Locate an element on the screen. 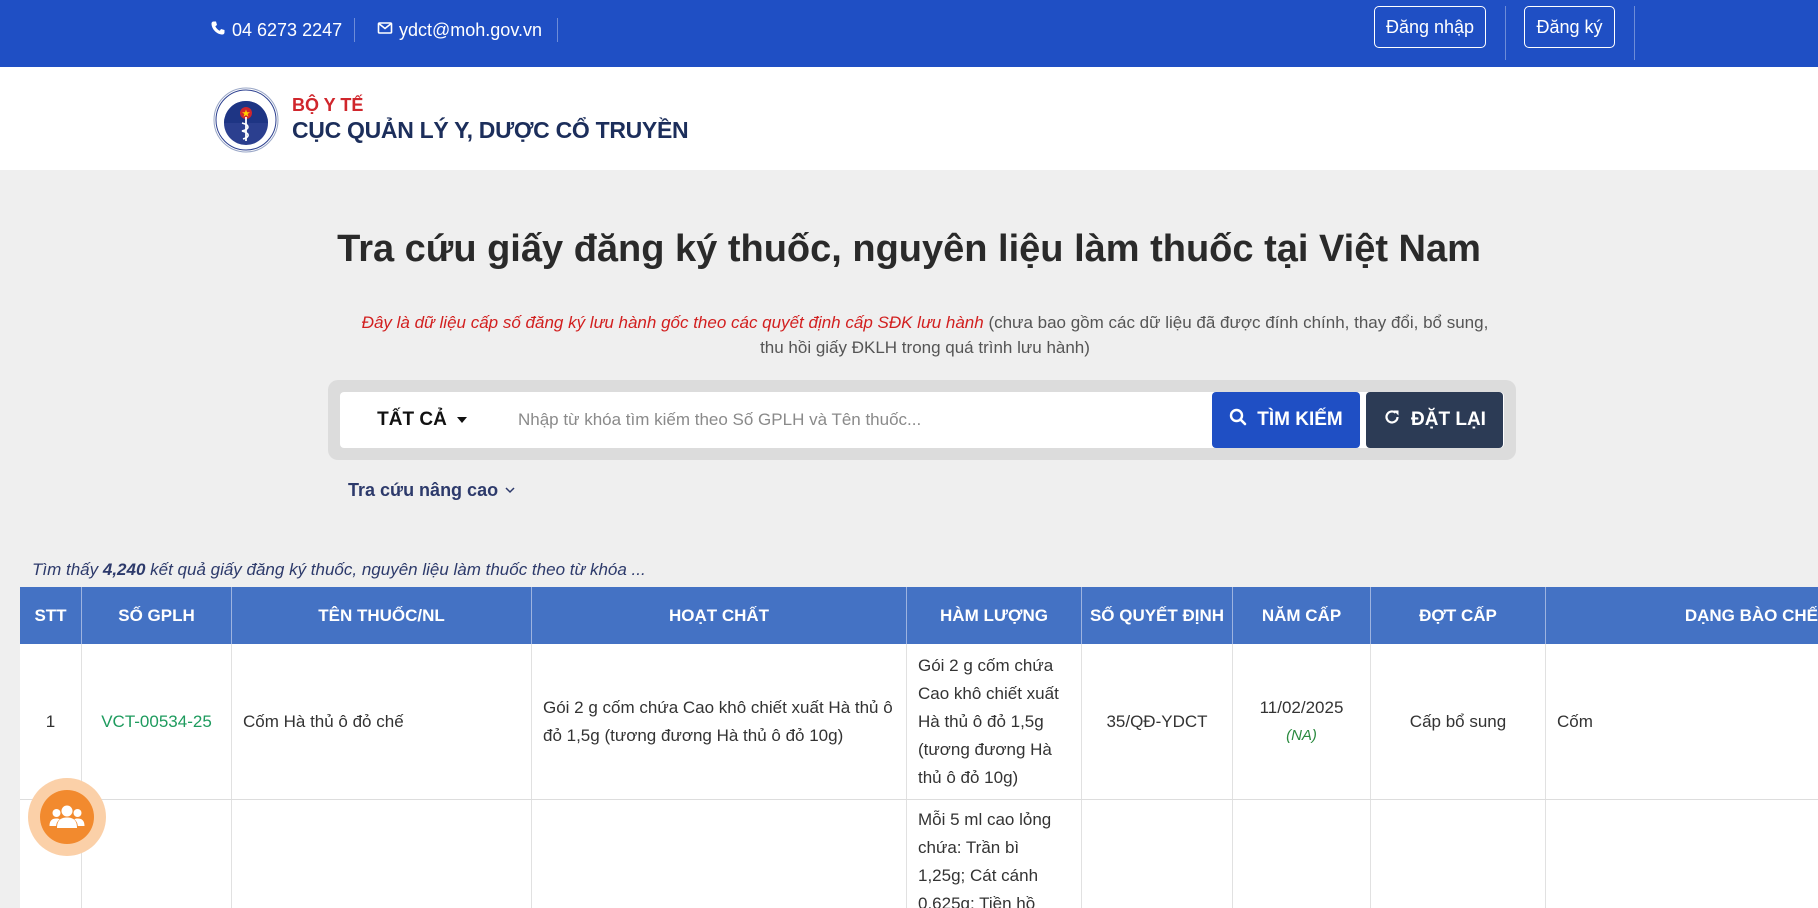 The height and width of the screenshot is (908, 1818). email-contact: ydct@moh.gov.vn is located at coordinates (459, 30).